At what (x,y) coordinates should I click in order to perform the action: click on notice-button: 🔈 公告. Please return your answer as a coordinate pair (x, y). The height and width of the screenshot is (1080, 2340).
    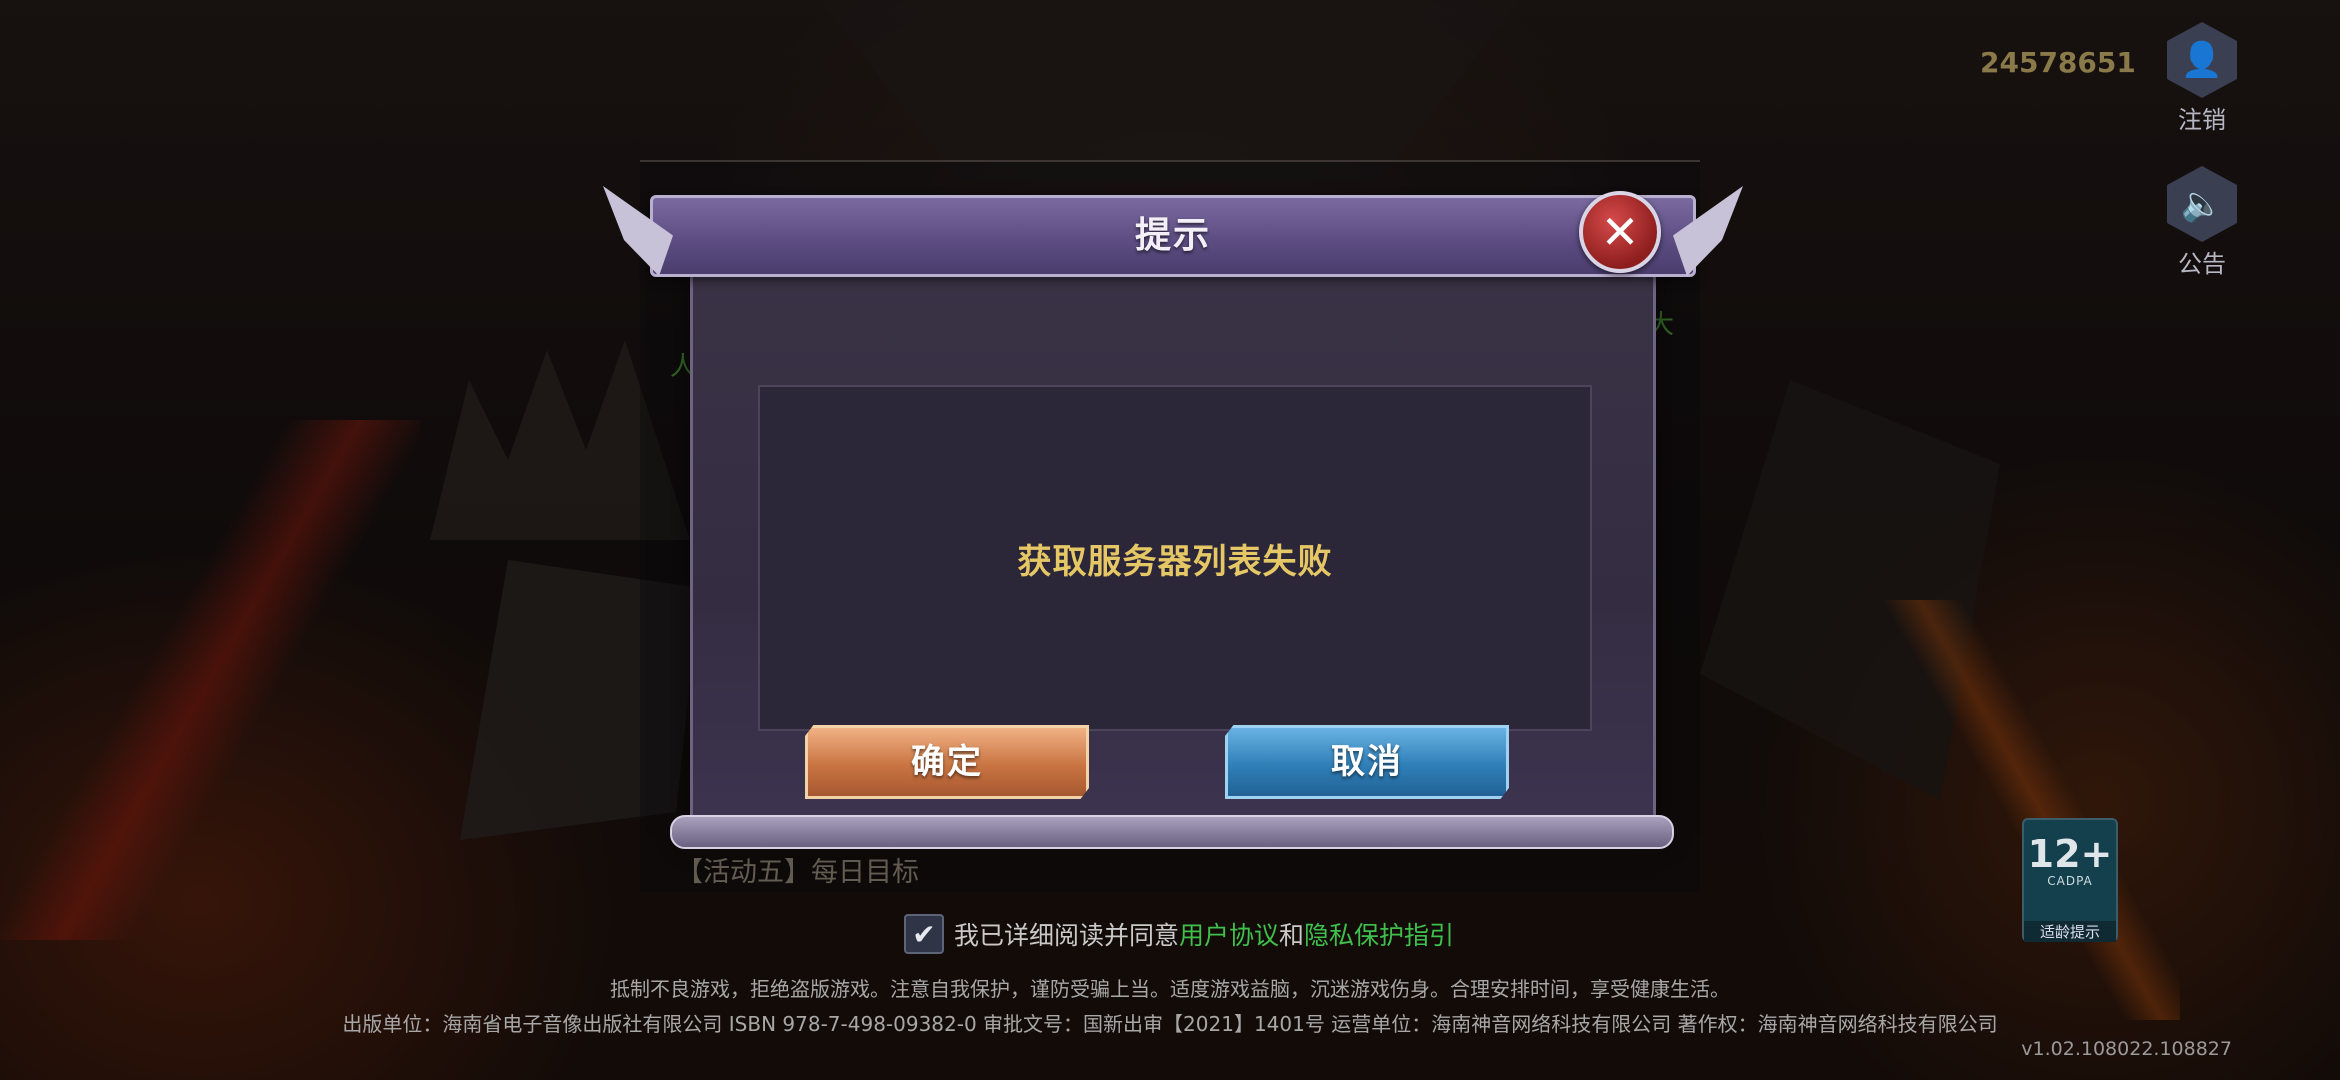
    Looking at the image, I should click on (2202, 222).